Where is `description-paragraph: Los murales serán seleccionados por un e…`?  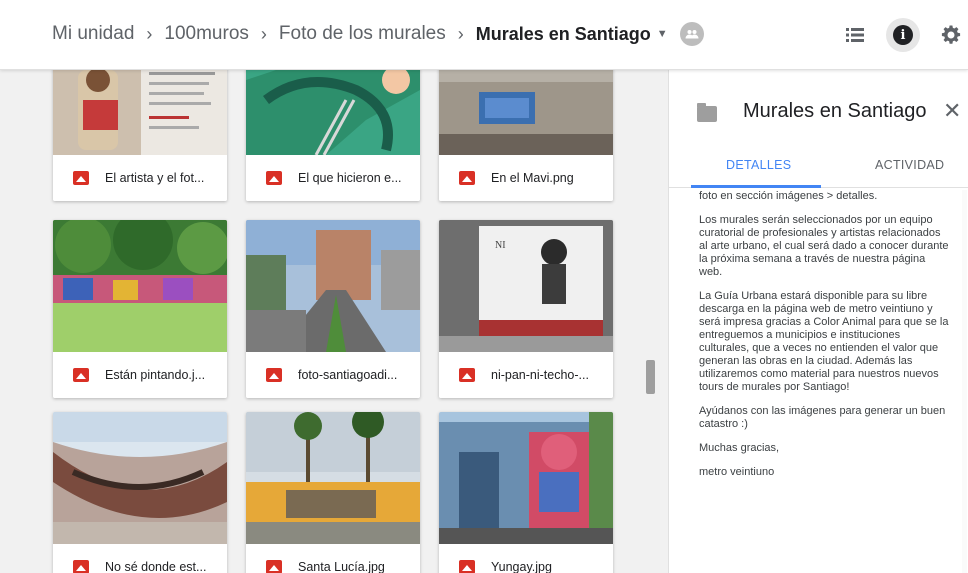 description-paragraph: Los murales serán seleccionados por un e… is located at coordinates (824, 246).